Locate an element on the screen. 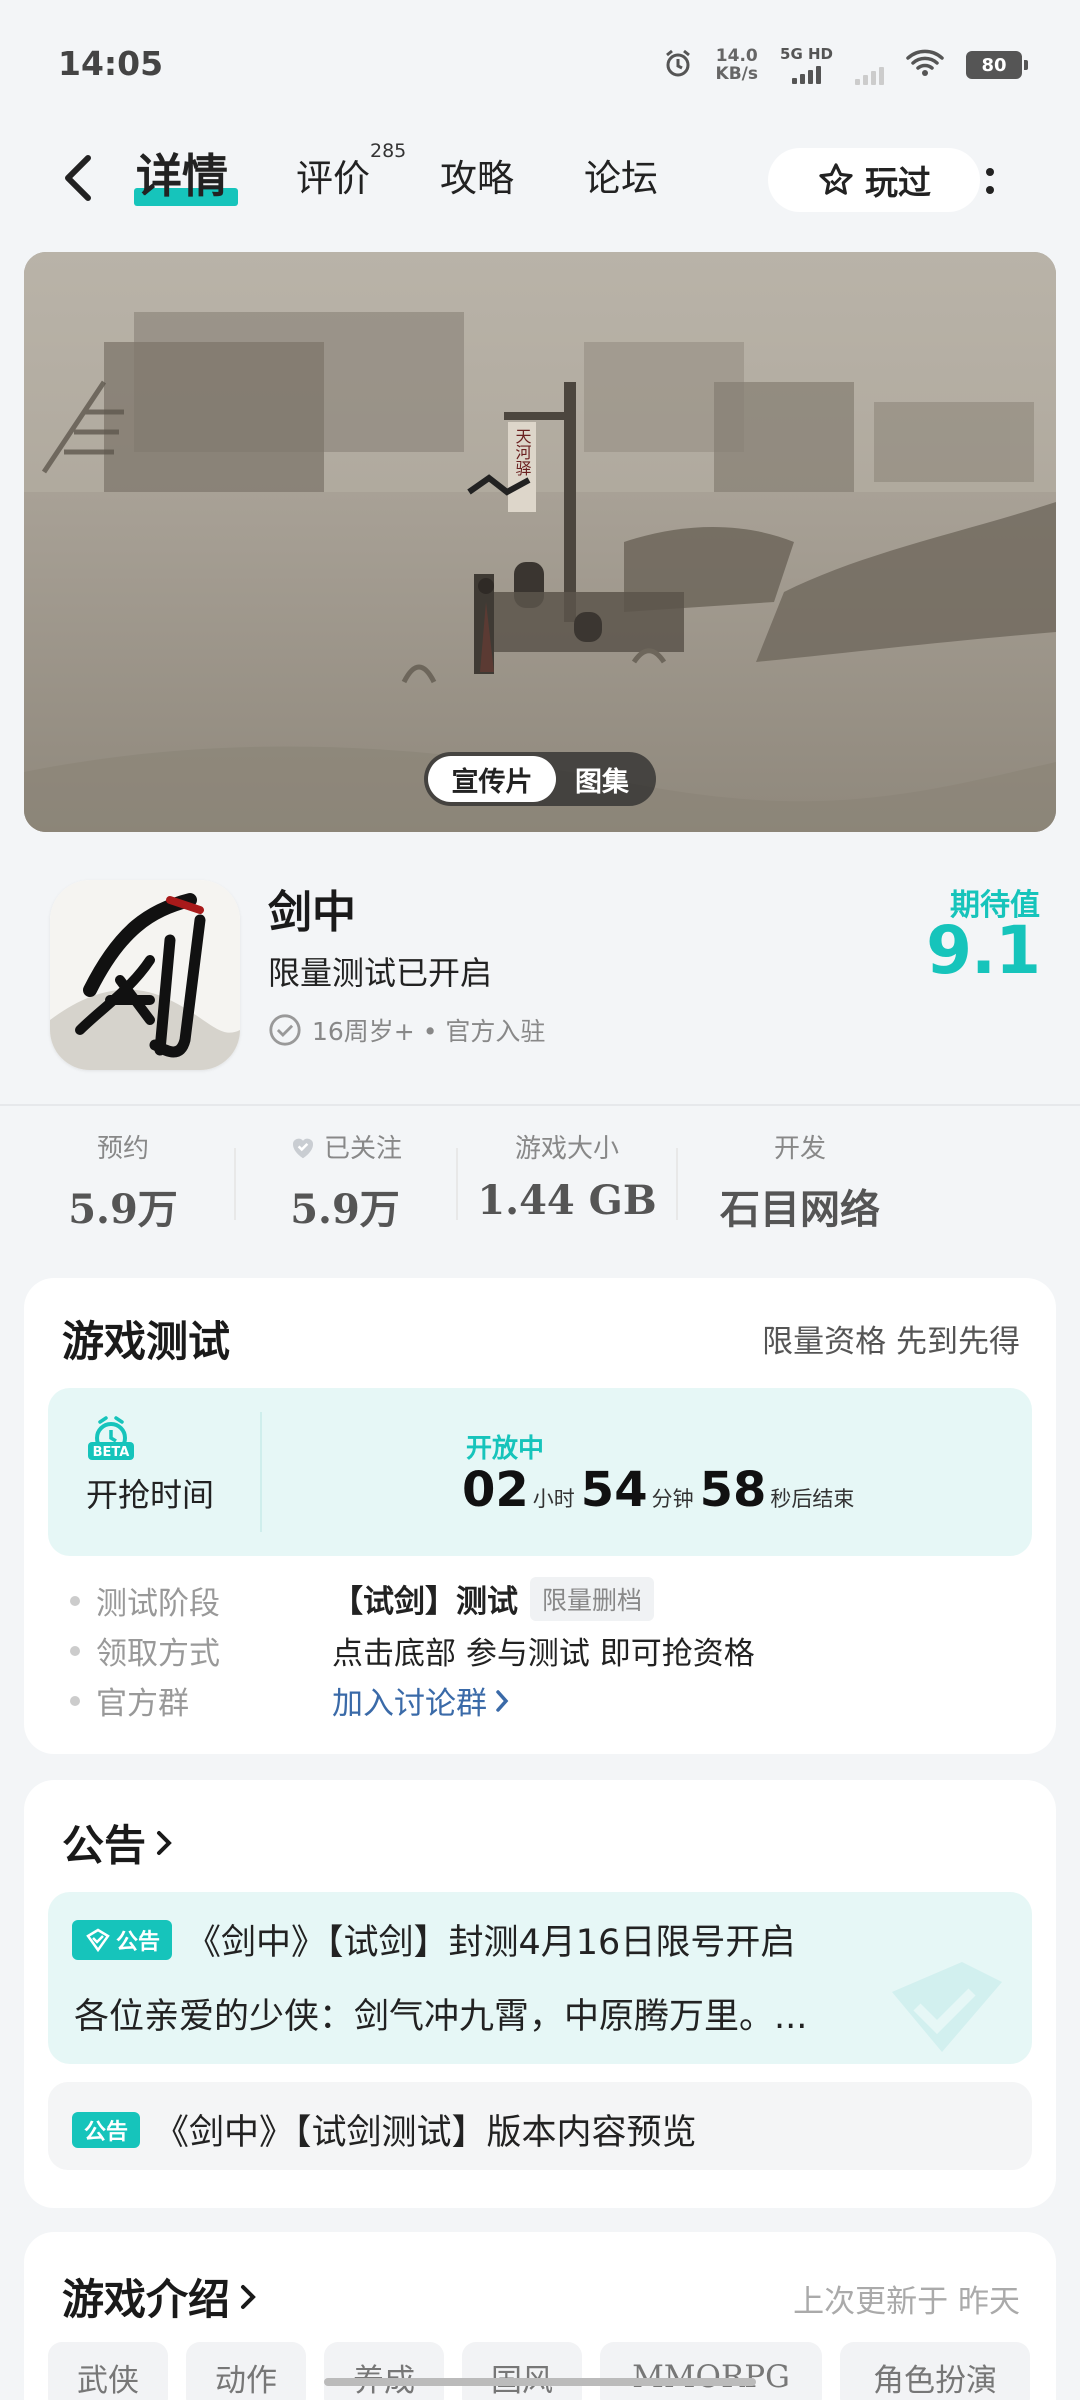 The image size is (1080, 2400). alarm-icon is located at coordinates (678, 65).